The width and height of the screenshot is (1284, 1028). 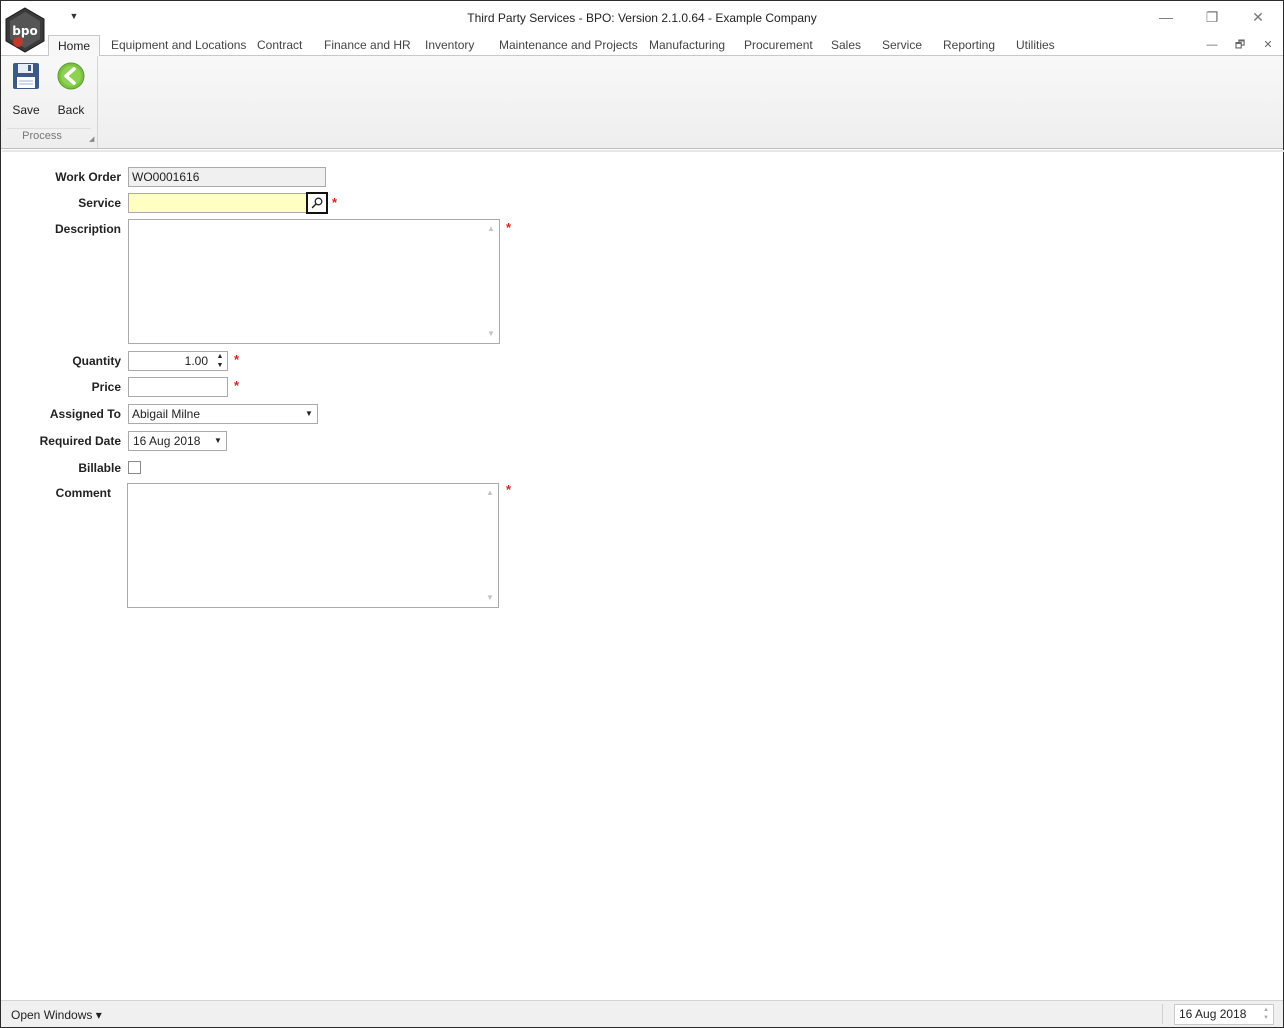 What do you see at coordinates (1212, 45) in the screenshot?
I see `mdi-minimize-button: —` at bounding box center [1212, 45].